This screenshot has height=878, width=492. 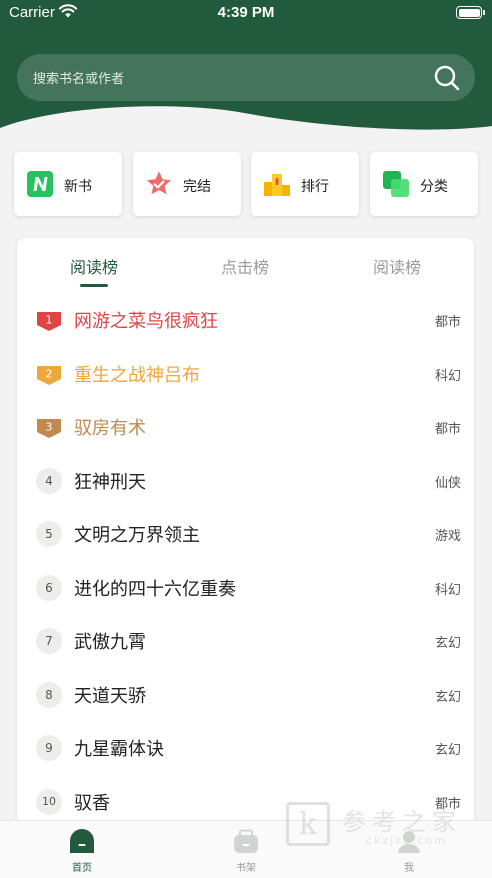 I want to click on book-genre: 游戏, so click(x=447, y=536).